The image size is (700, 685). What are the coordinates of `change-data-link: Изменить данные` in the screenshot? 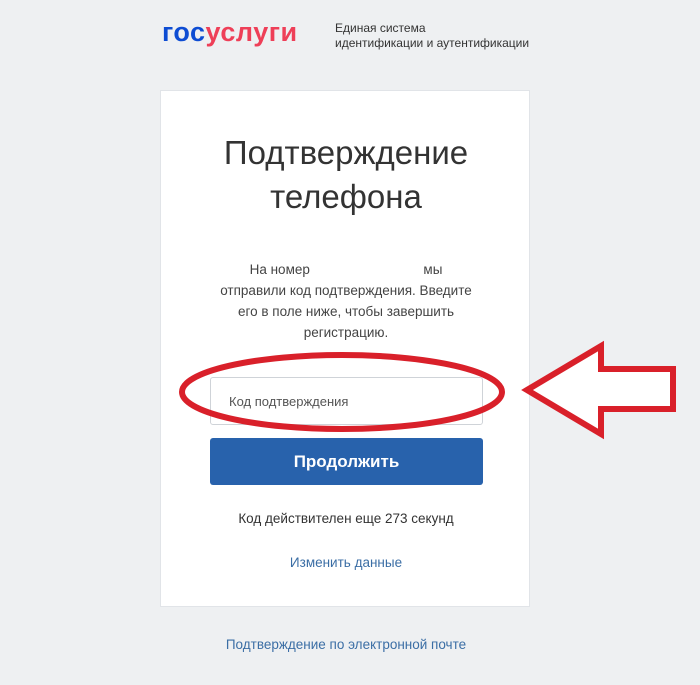 It's located at (346, 562).